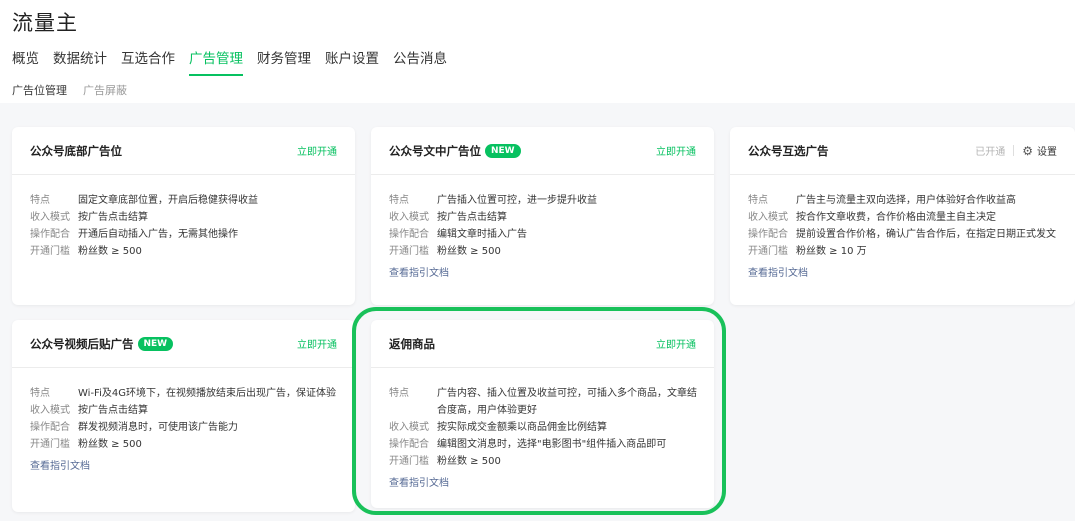 This screenshot has width=1075, height=521. What do you see at coordinates (148, 61) in the screenshot?
I see `nav-tab-cooperation: 互选合作` at bounding box center [148, 61].